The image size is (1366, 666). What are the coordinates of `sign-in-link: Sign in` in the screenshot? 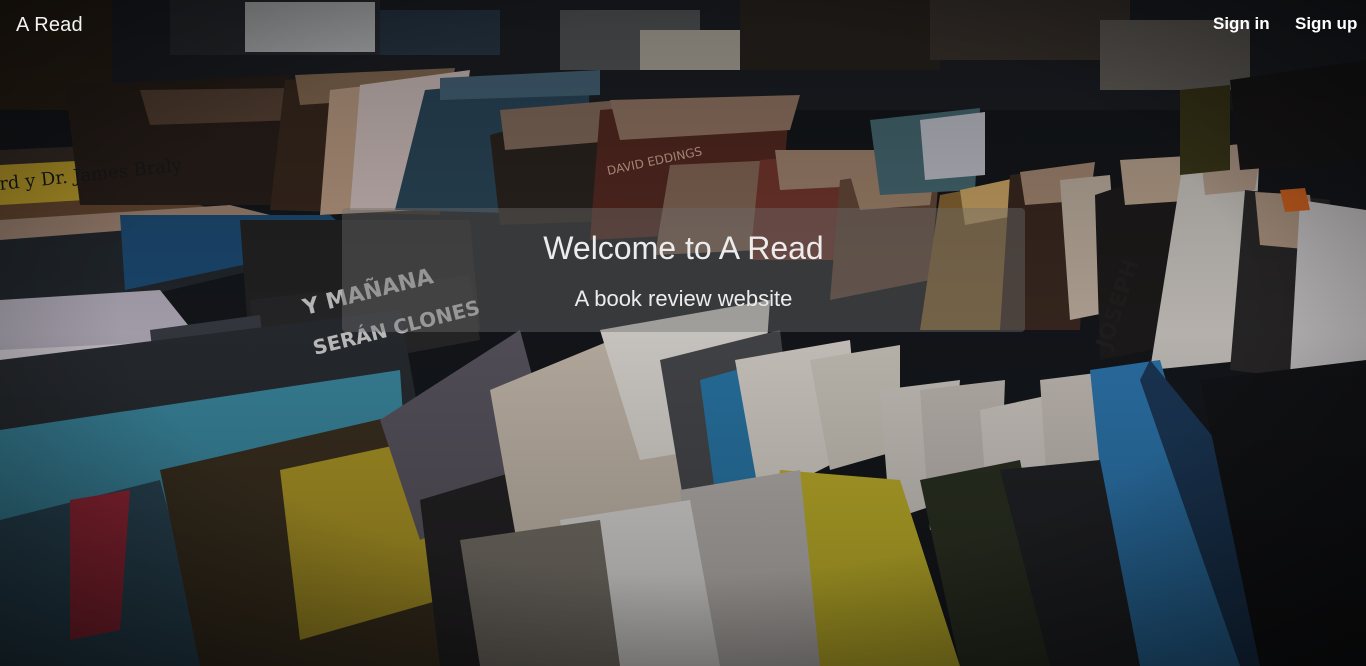 It's located at (1241, 24).